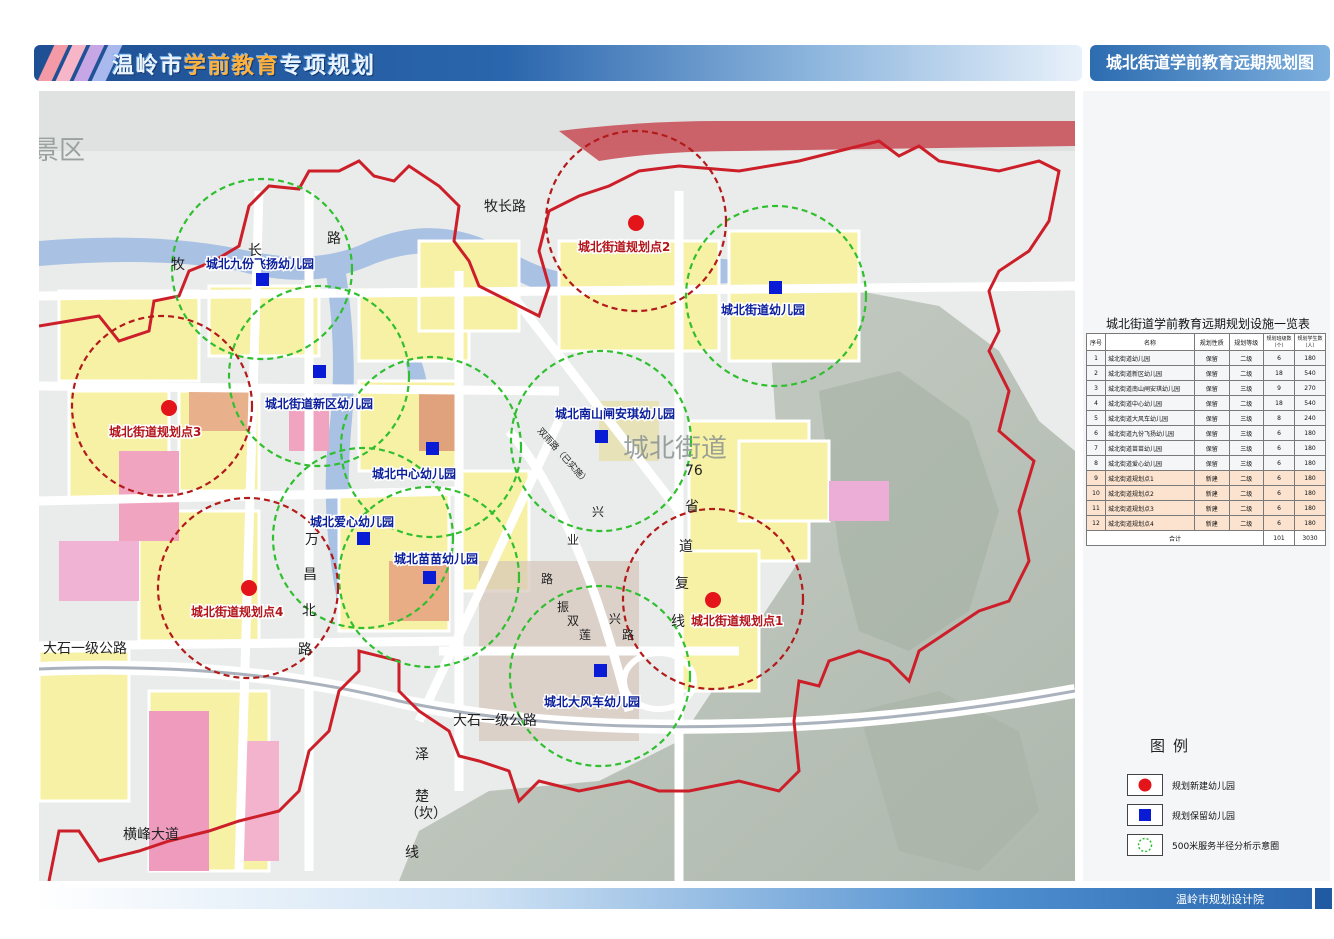 The width and height of the screenshot is (1334, 939). What do you see at coordinates (1173, 746) in the screenshot?
I see `legend-title: 图例` at bounding box center [1173, 746].